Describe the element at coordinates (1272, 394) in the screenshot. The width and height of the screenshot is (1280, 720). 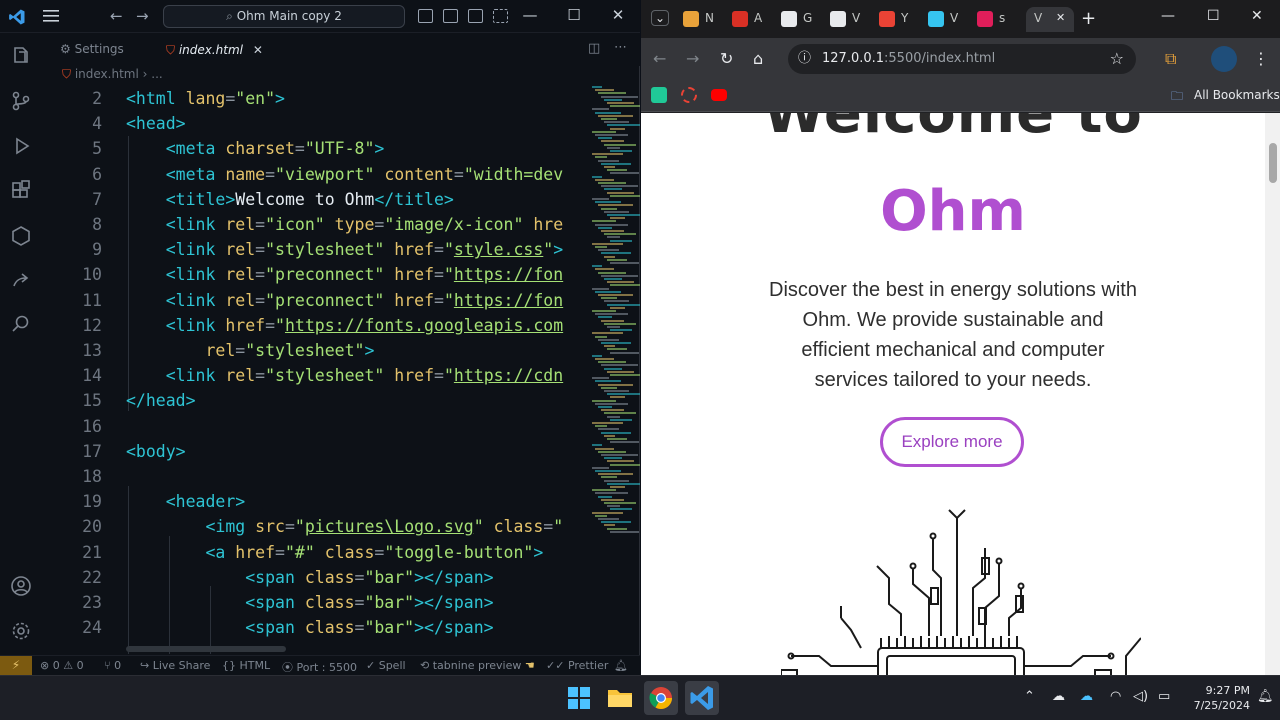
I see `page-scrollbar` at that location.